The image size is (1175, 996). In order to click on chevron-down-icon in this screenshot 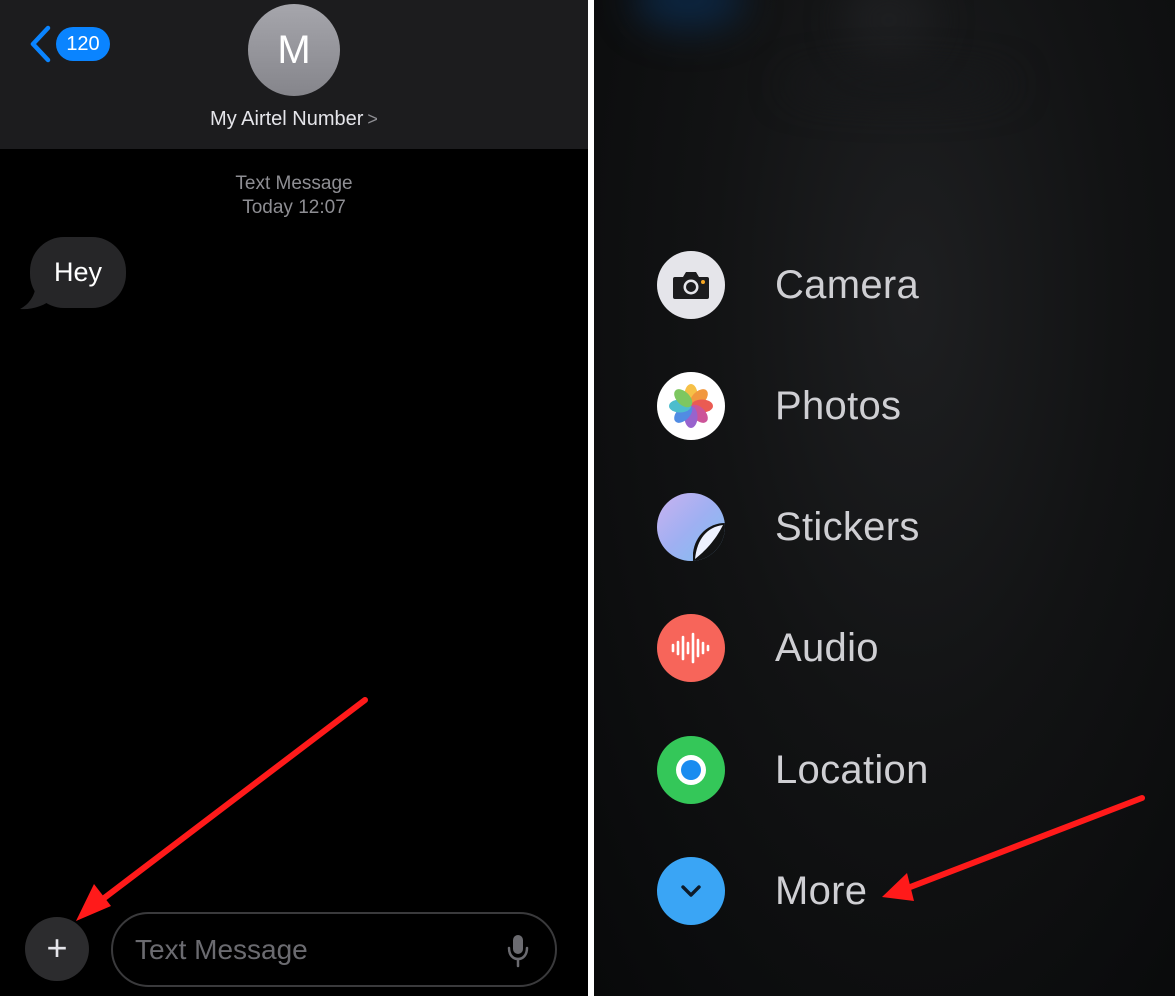, I will do `click(691, 891)`.